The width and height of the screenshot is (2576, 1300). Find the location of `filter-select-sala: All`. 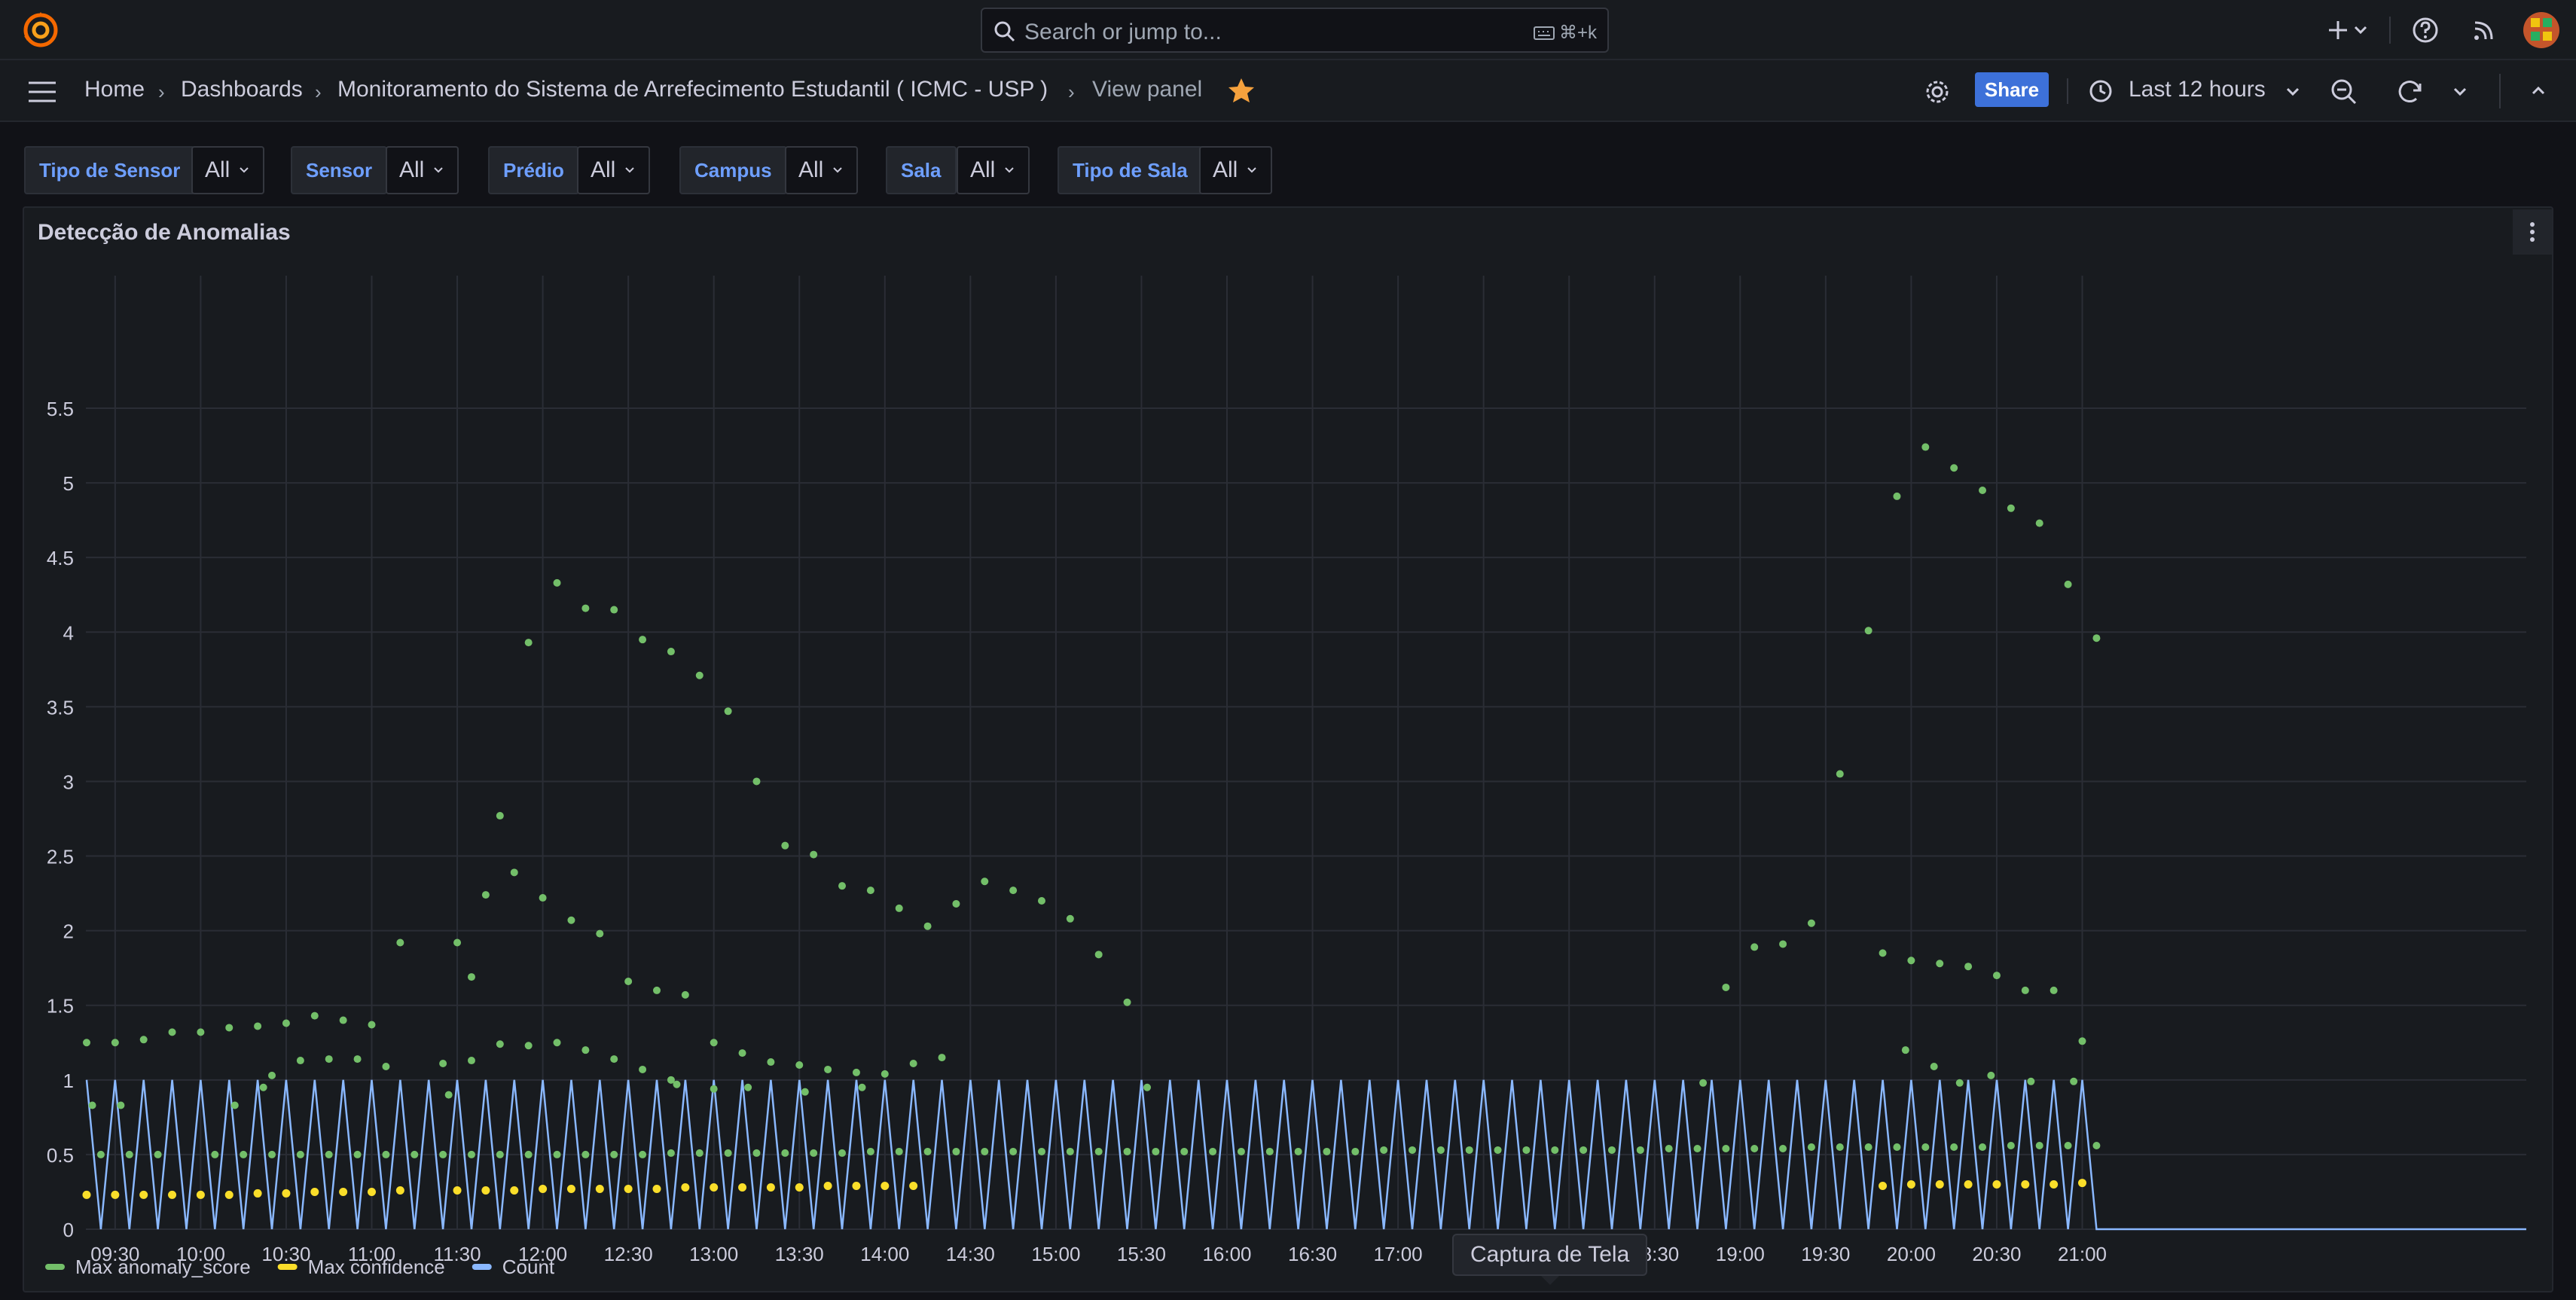

filter-select-sala: All is located at coordinates (994, 170).